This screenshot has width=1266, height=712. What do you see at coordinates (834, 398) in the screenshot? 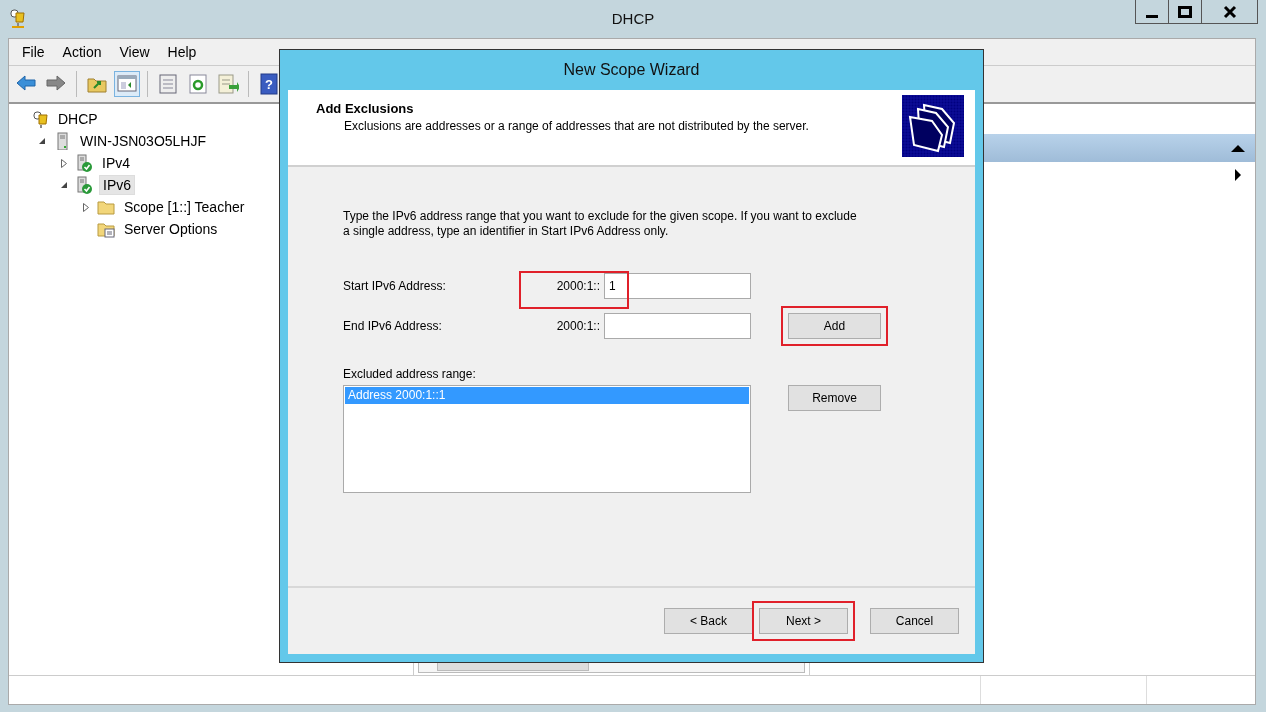
I see `remove-button: Remove` at bounding box center [834, 398].